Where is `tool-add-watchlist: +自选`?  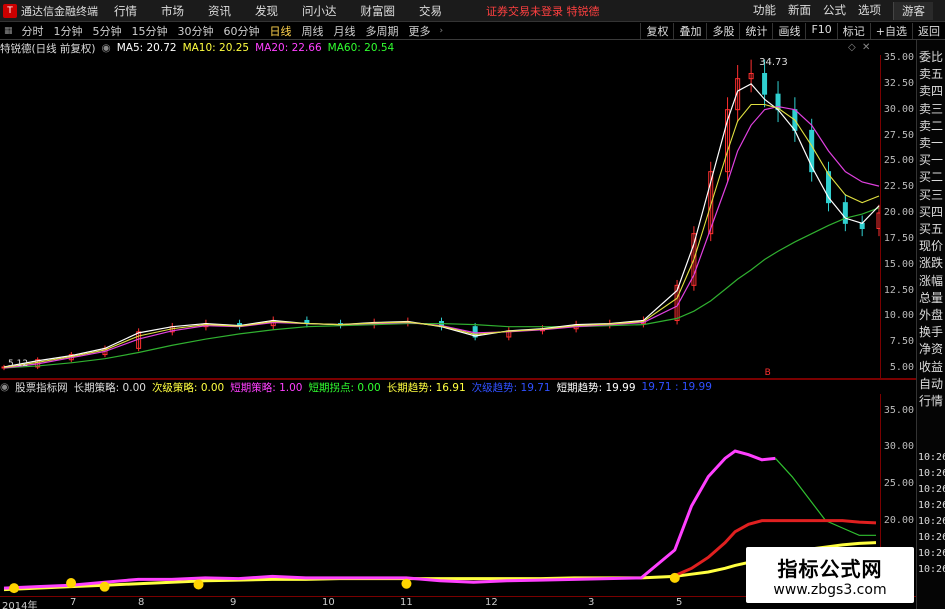
tool-add-watchlist: +自选 is located at coordinates (890, 30).